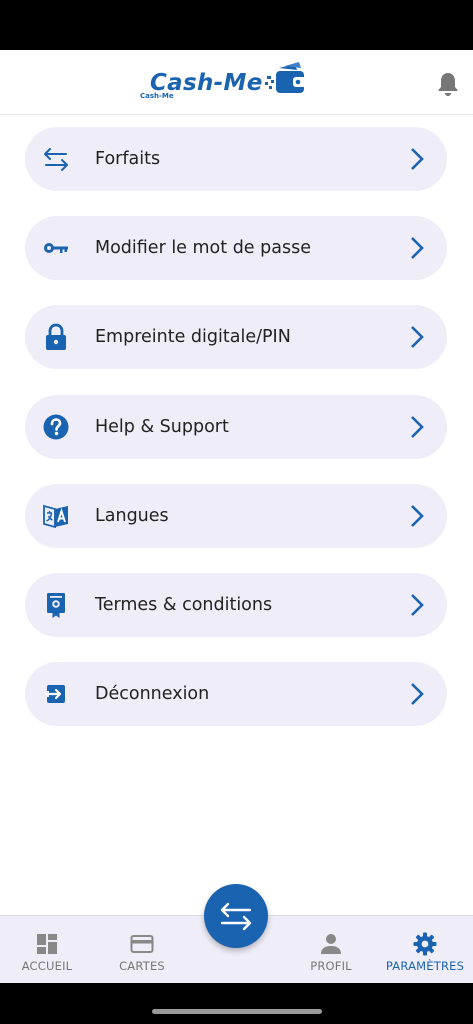 The image size is (473, 1024). I want to click on logo-subtext: Cash-Me, so click(157, 96).